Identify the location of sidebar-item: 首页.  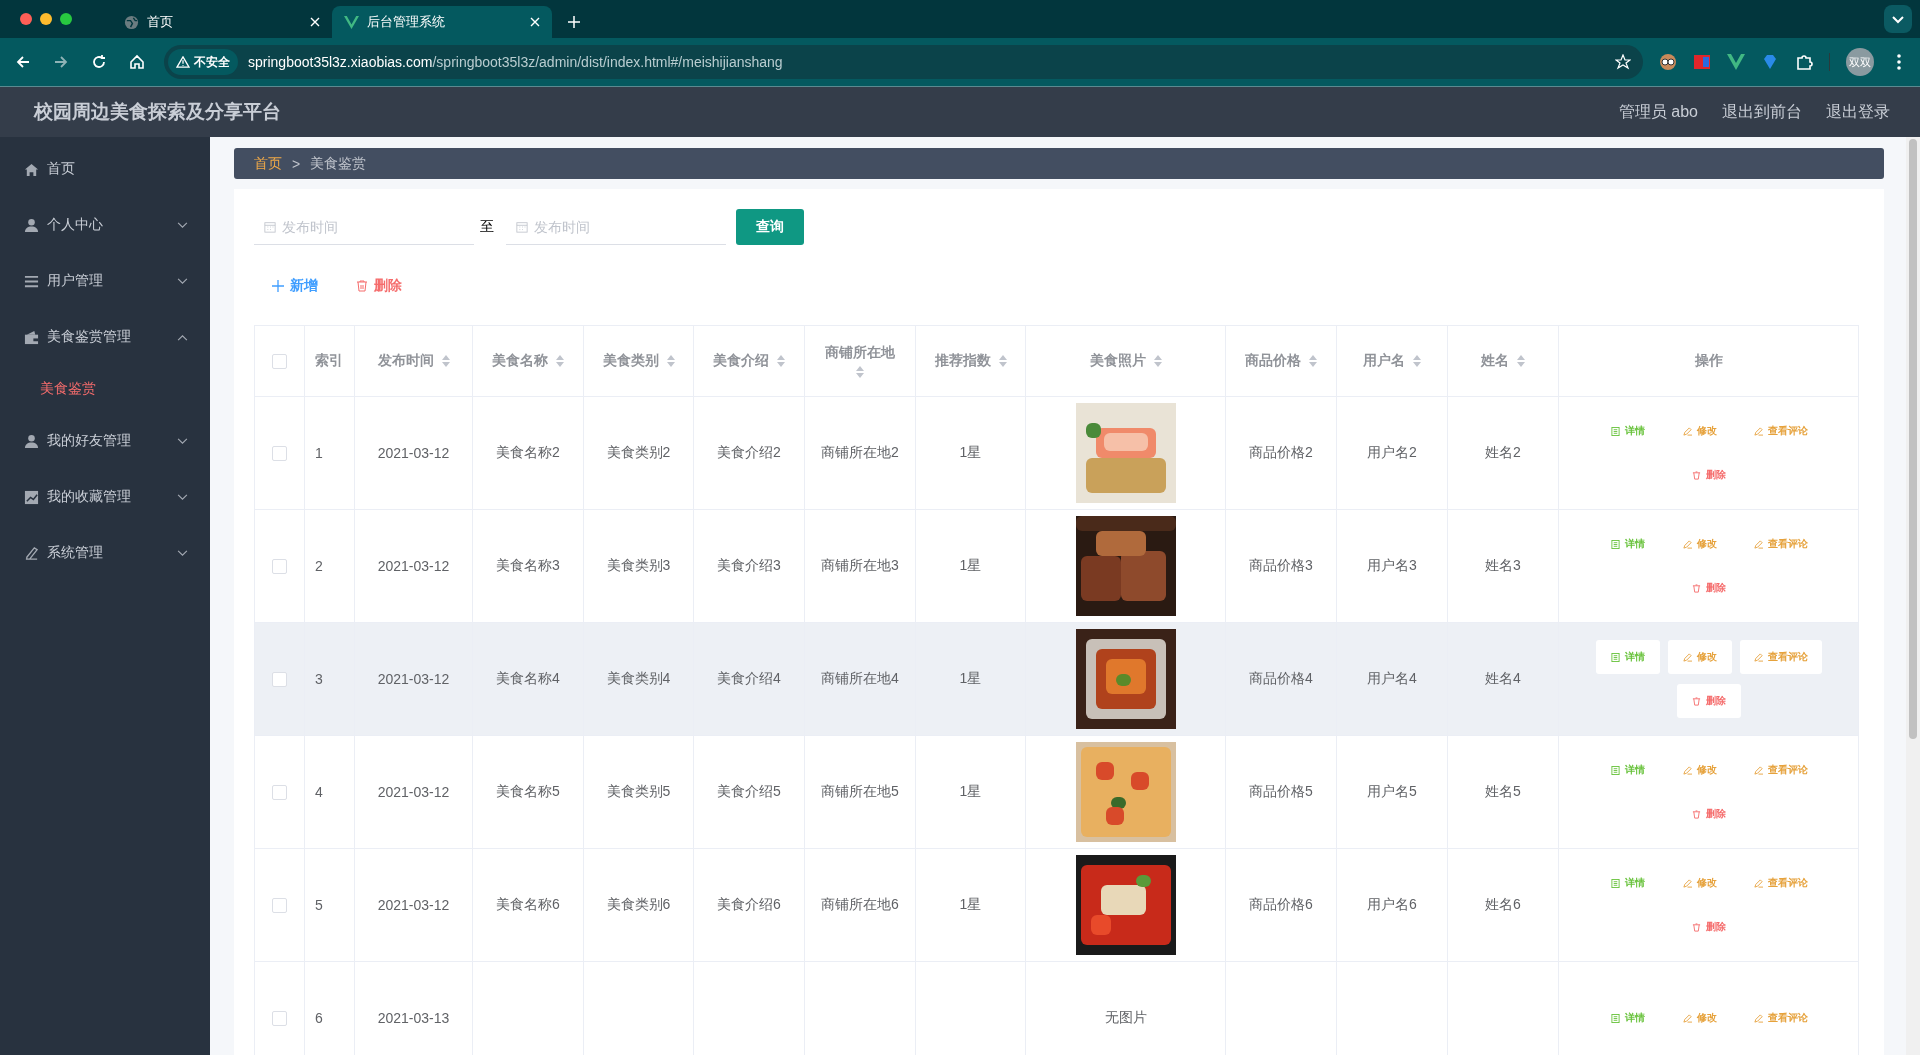
(105, 169).